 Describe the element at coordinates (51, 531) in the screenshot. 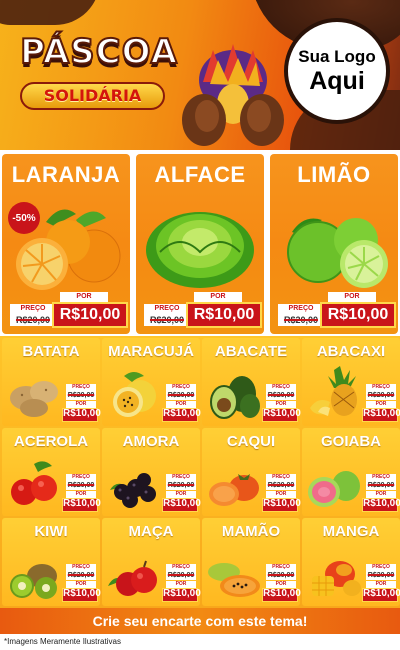

I see `product-name: KIWI` at that location.